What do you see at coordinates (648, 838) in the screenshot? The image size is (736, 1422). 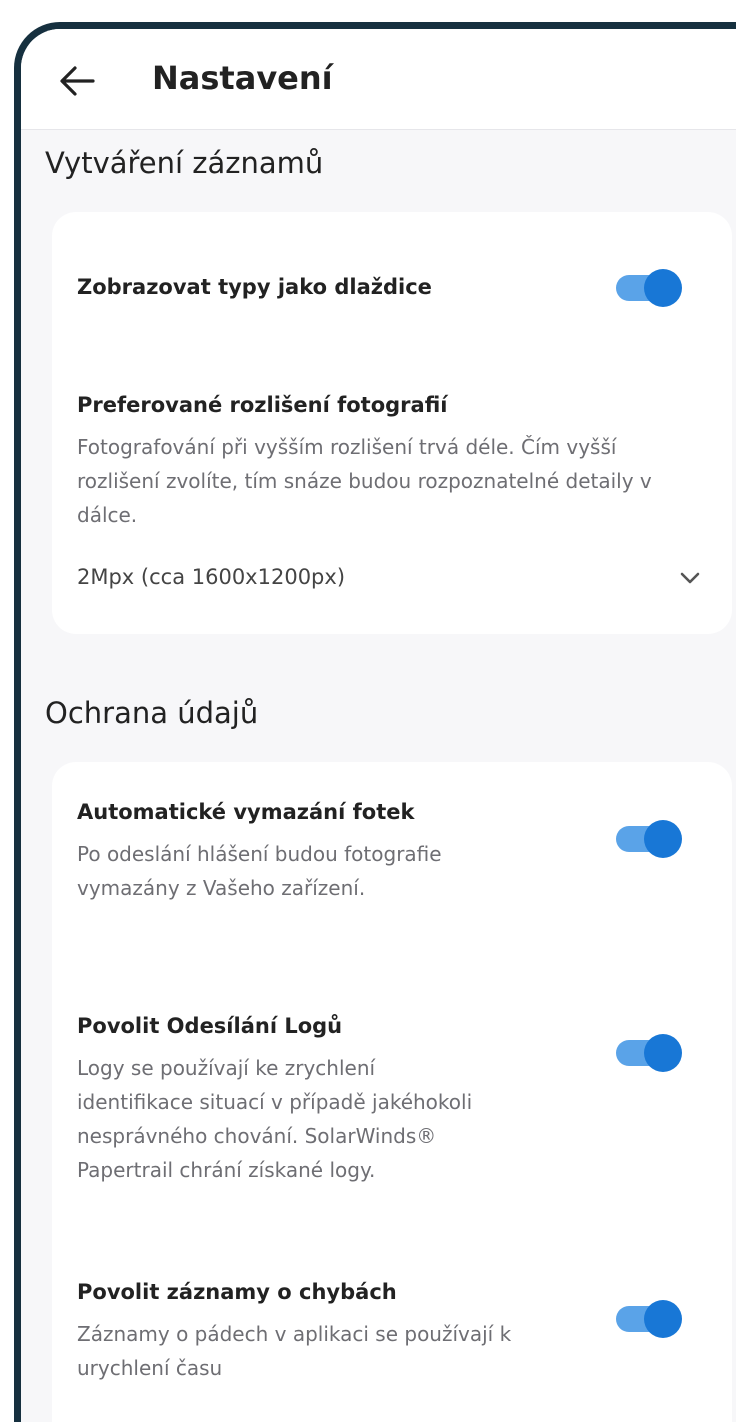 I see `toggle-auto-delete-photos` at bounding box center [648, 838].